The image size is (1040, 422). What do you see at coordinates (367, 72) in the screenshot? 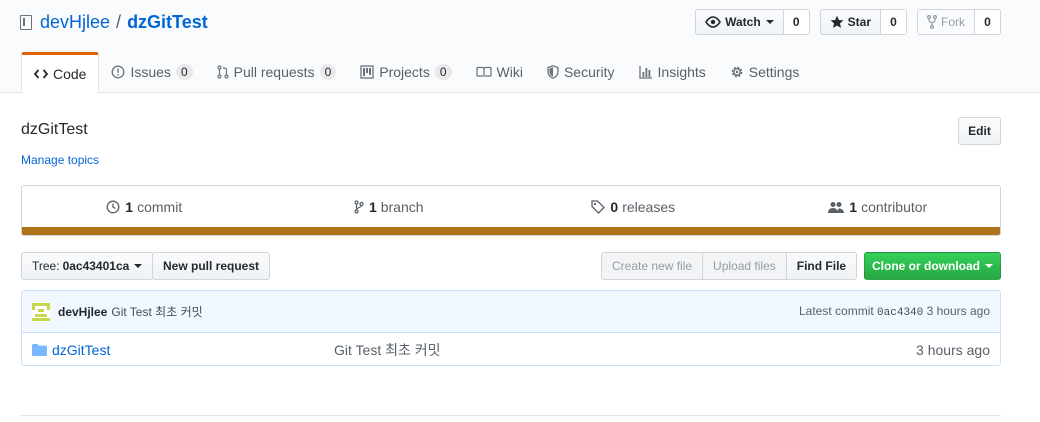
I see `project-icon` at bounding box center [367, 72].